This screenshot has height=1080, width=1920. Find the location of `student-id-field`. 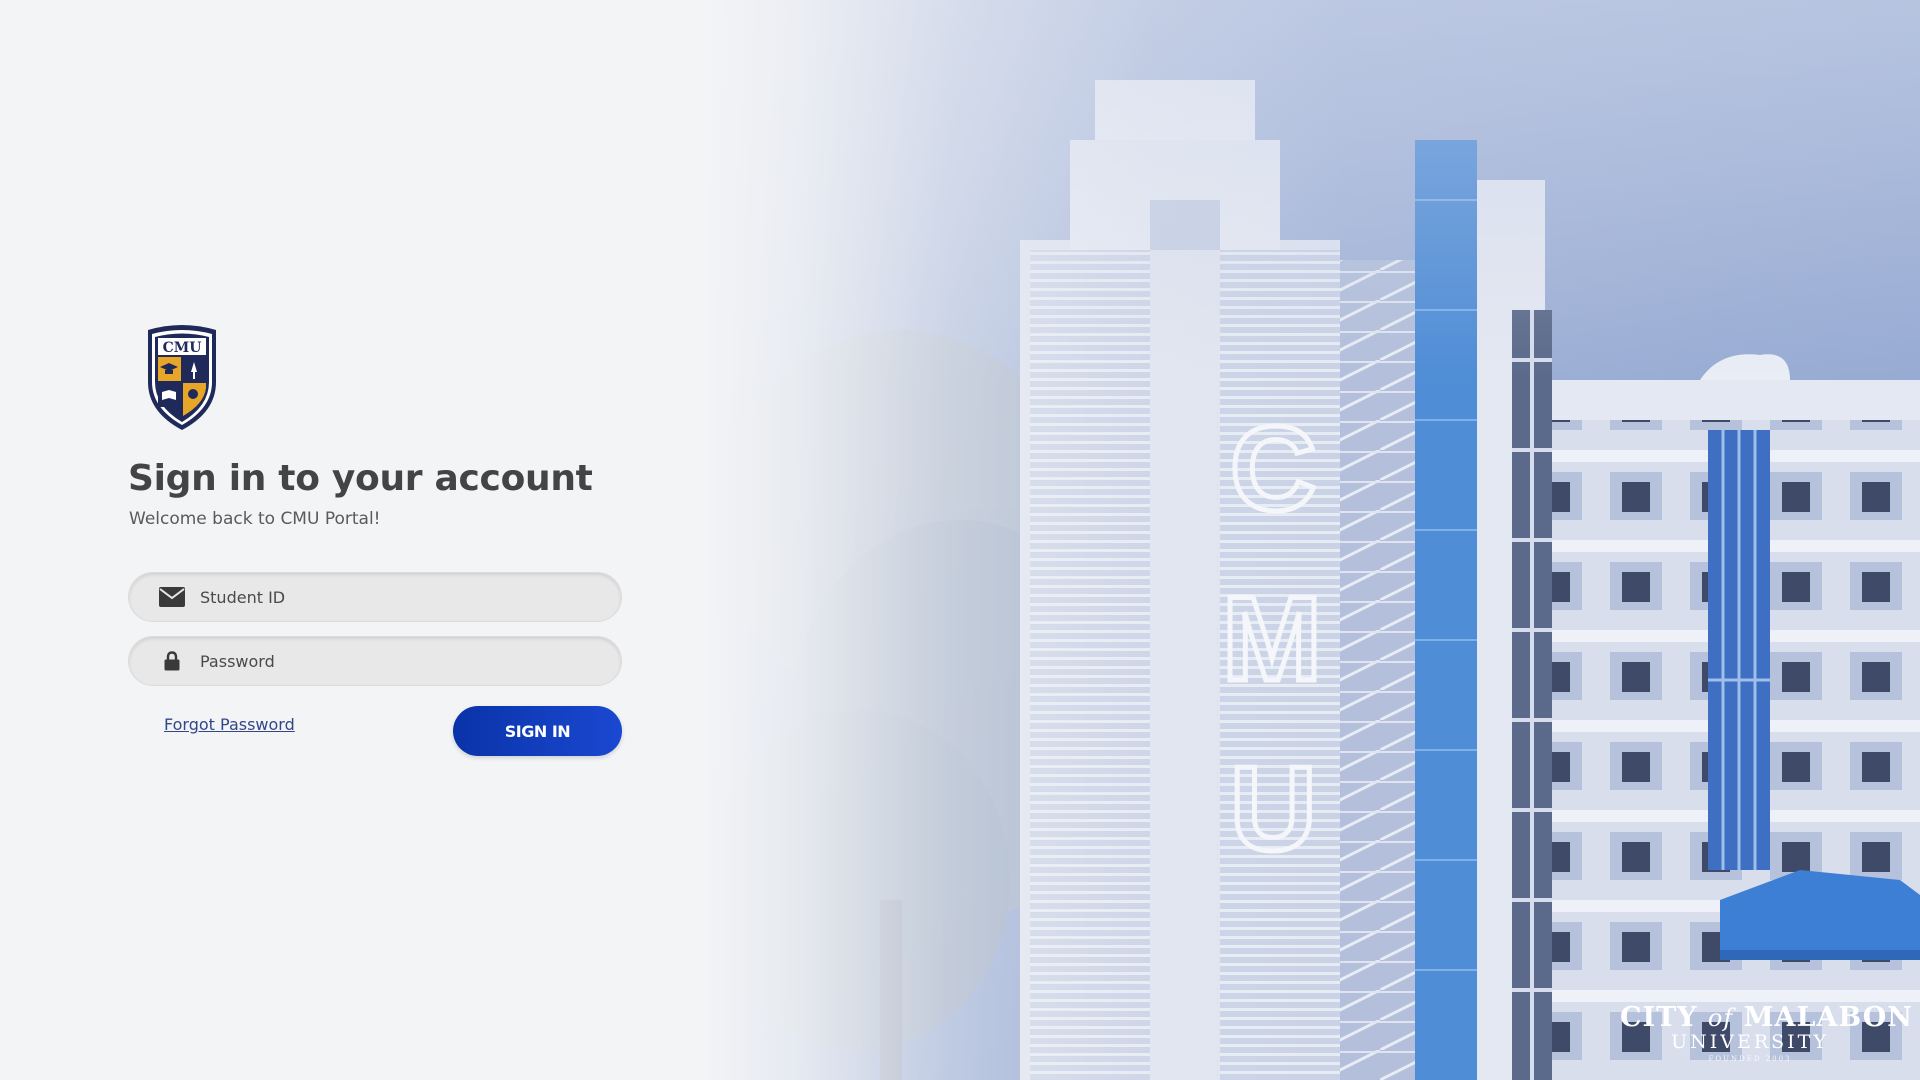

student-id-field is located at coordinates (375, 597).